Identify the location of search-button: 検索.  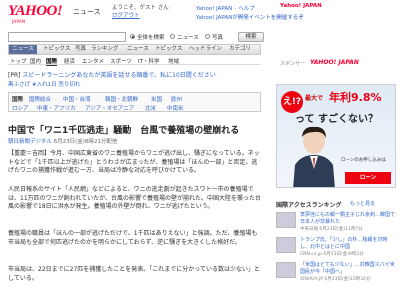
(251, 37).